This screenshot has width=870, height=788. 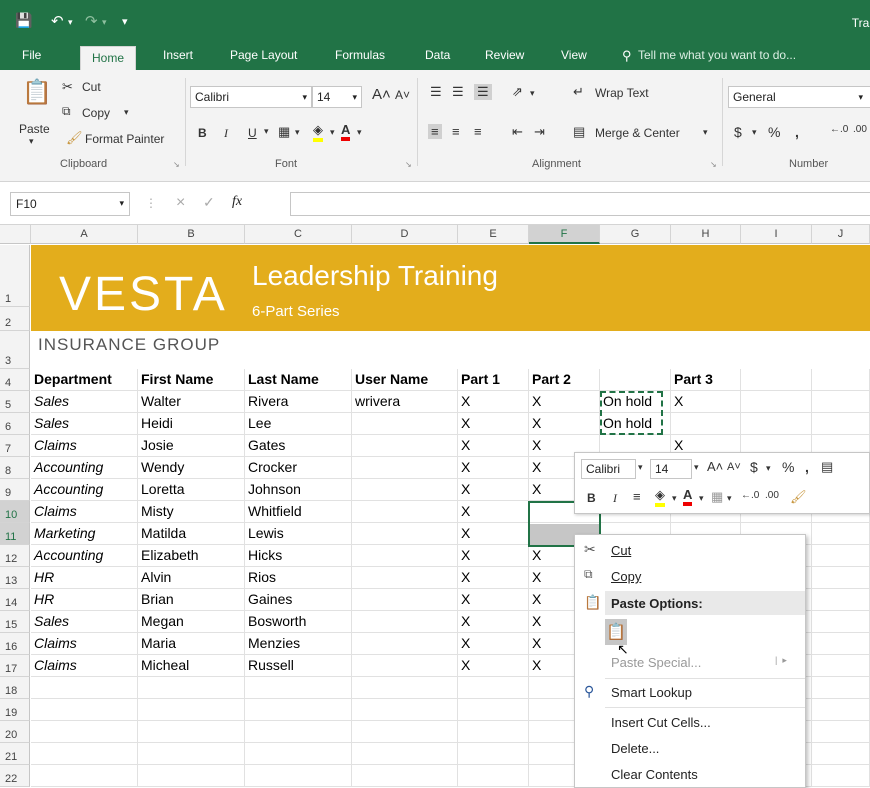 What do you see at coordinates (504, 55) in the screenshot?
I see `tab-review: Review` at bounding box center [504, 55].